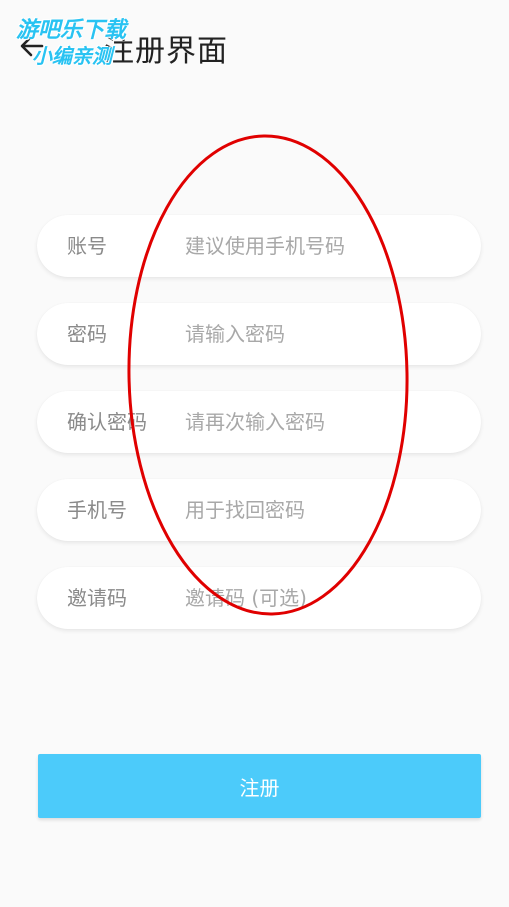  I want to click on back-button, so click(32, 46).